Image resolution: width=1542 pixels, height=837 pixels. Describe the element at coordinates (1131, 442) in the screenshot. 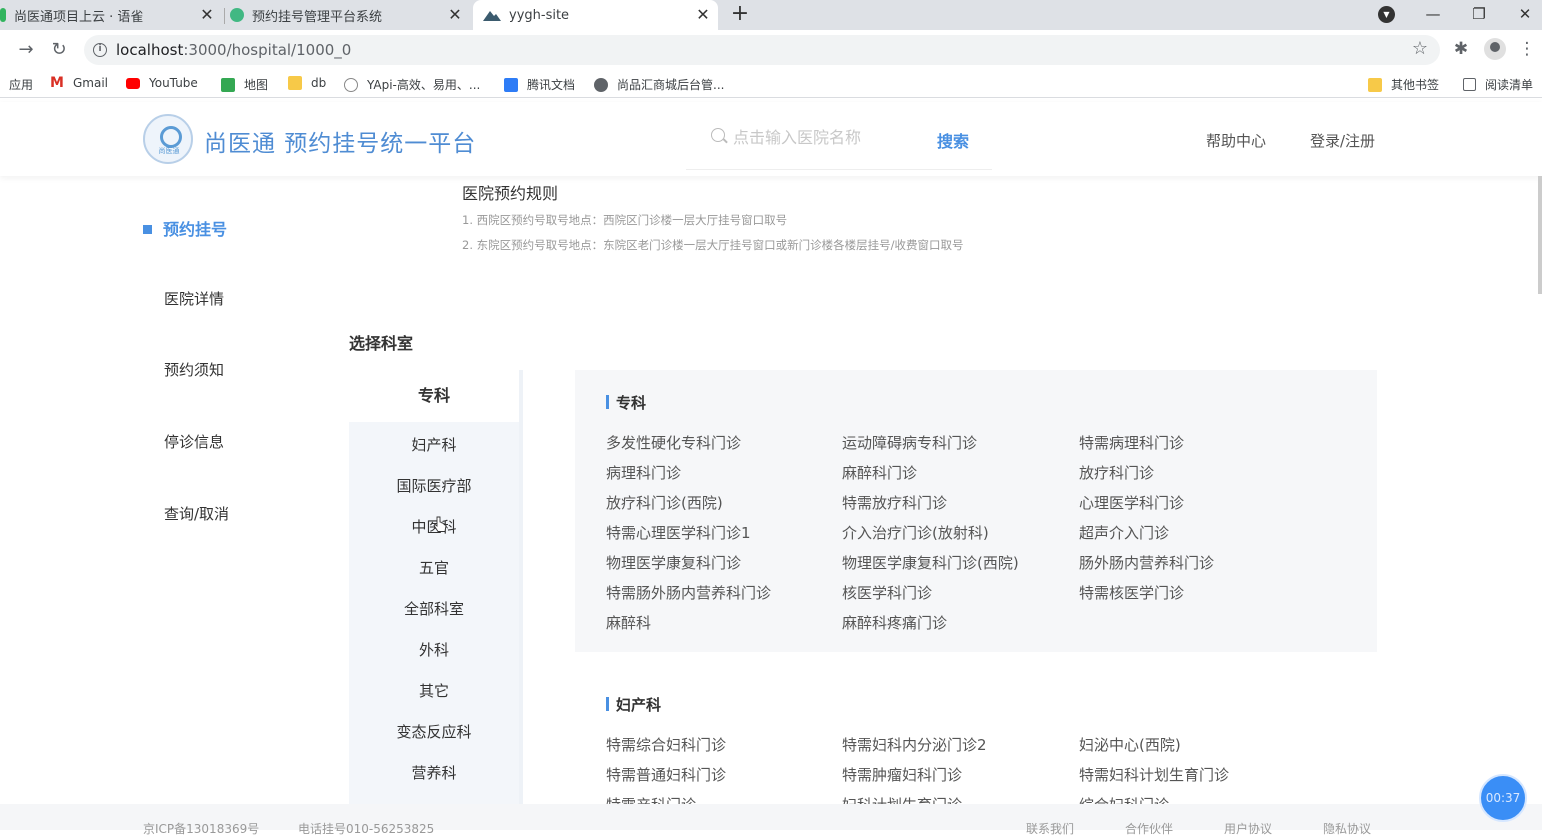

I see `sub-dept-item: 特需病理科门诊` at that location.